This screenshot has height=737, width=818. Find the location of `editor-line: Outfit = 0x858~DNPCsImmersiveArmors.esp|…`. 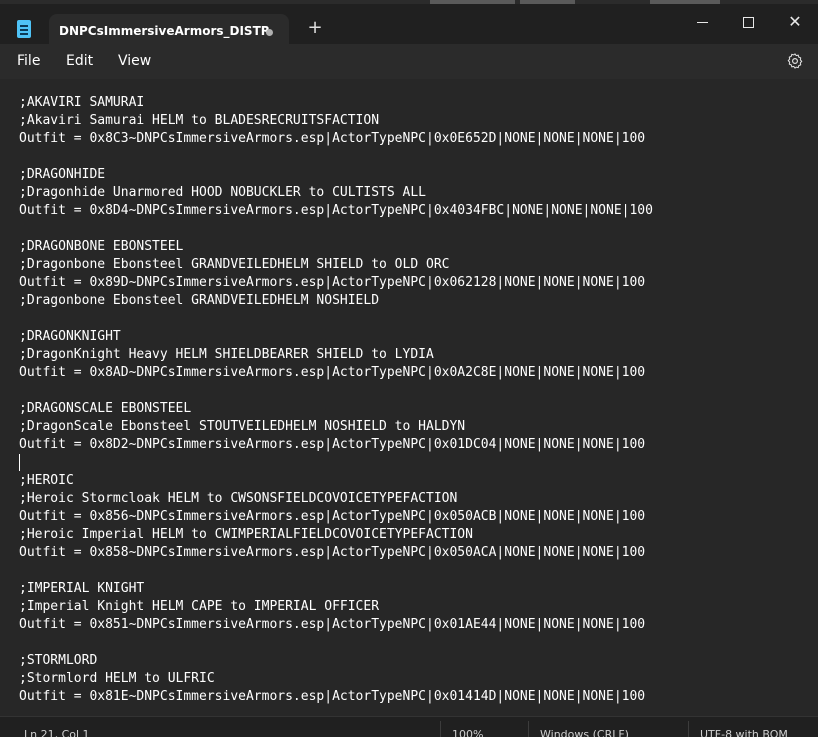

editor-line: Outfit = 0x858~DNPCsImmersiveArmors.esp|… is located at coordinates (336, 553).